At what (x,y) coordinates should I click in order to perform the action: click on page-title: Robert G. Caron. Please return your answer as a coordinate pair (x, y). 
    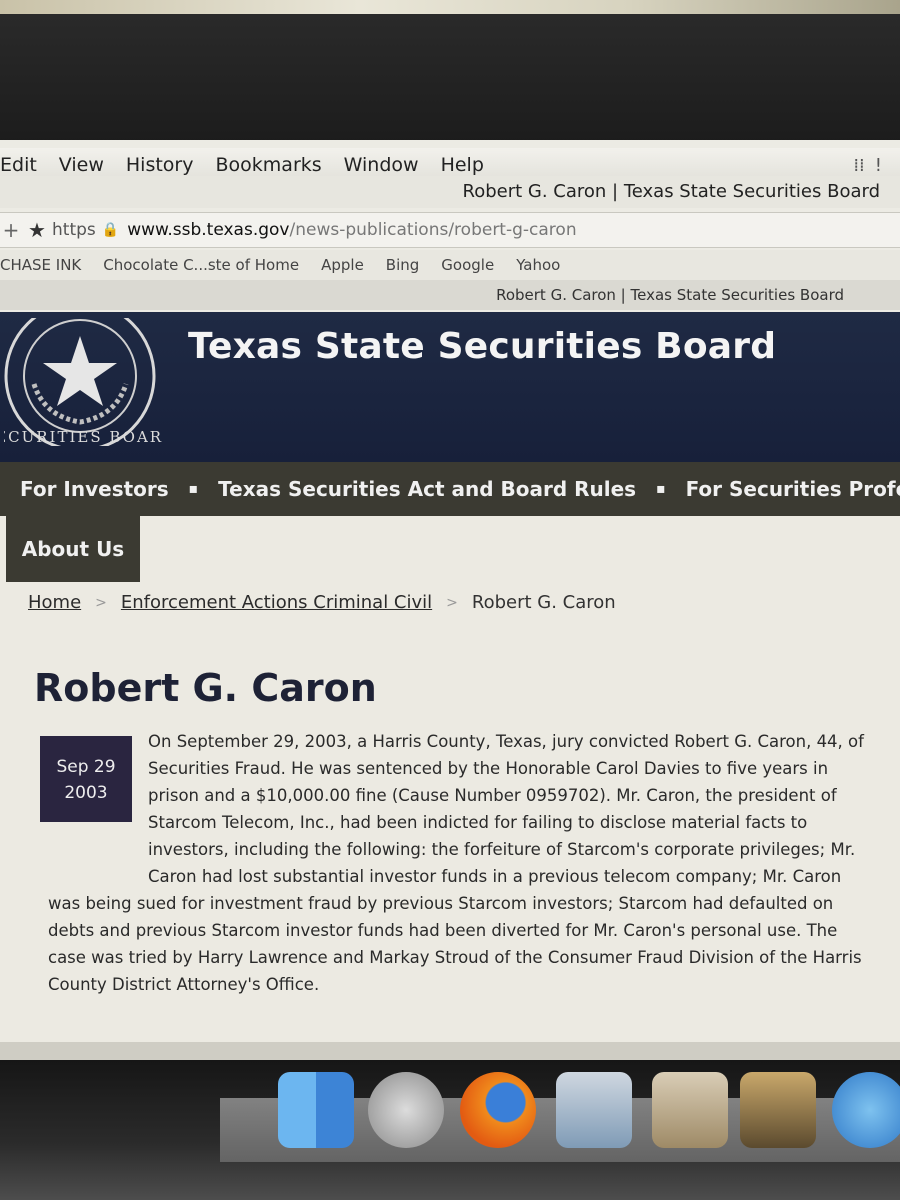
    Looking at the image, I should click on (205, 688).